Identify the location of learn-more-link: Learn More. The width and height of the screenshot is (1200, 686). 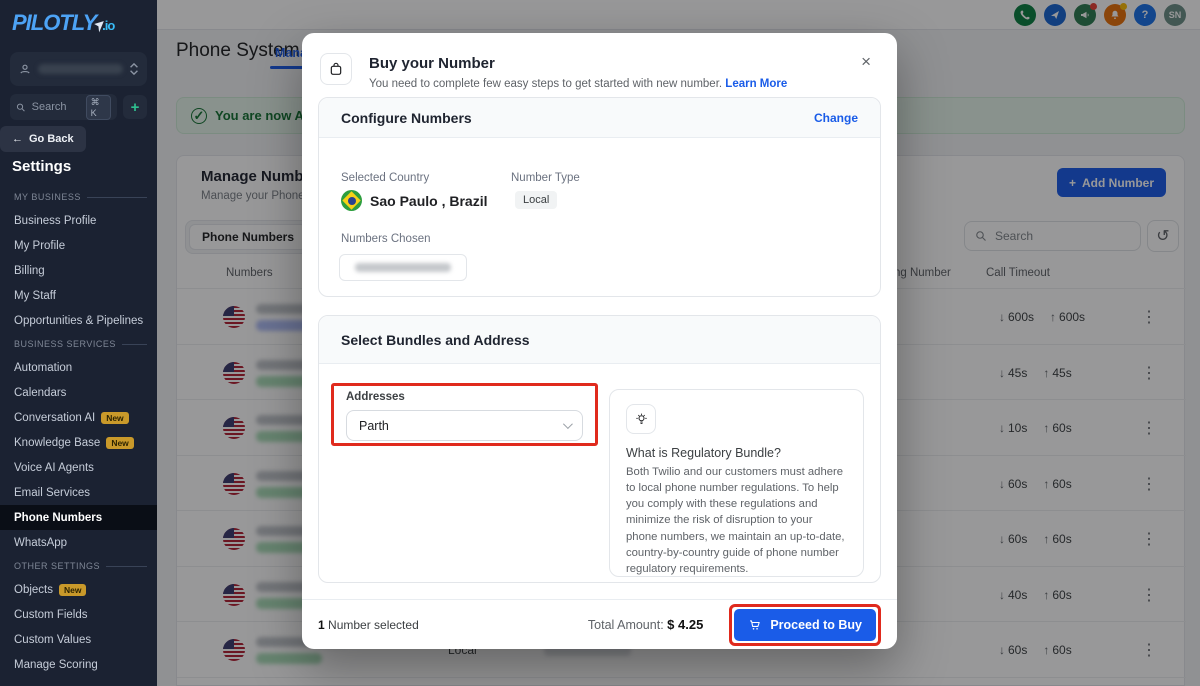
(756, 84).